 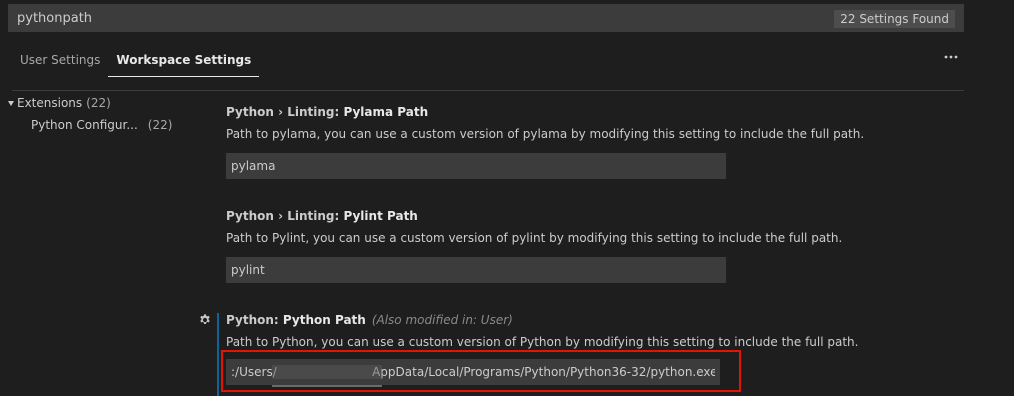 I want to click on more-actions-button, so click(x=951, y=57).